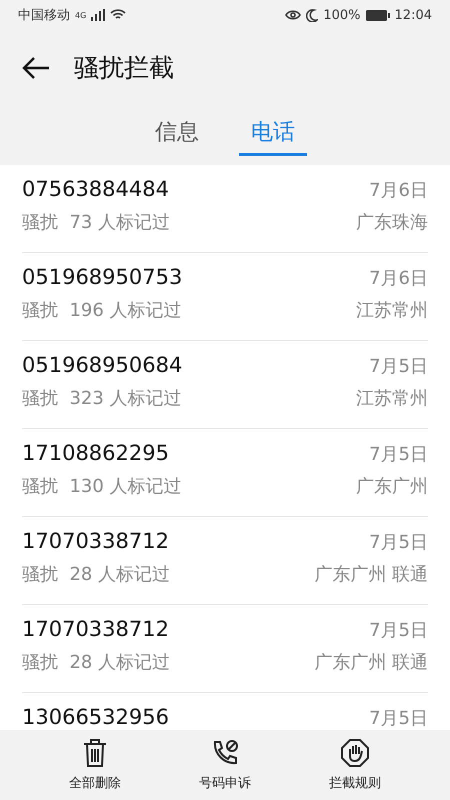 Image resolution: width=450 pixels, height=800 pixels. Describe the element at coordinates (44, 15) in the screenshot. I see `carrier-label: 中国移动` at that location.